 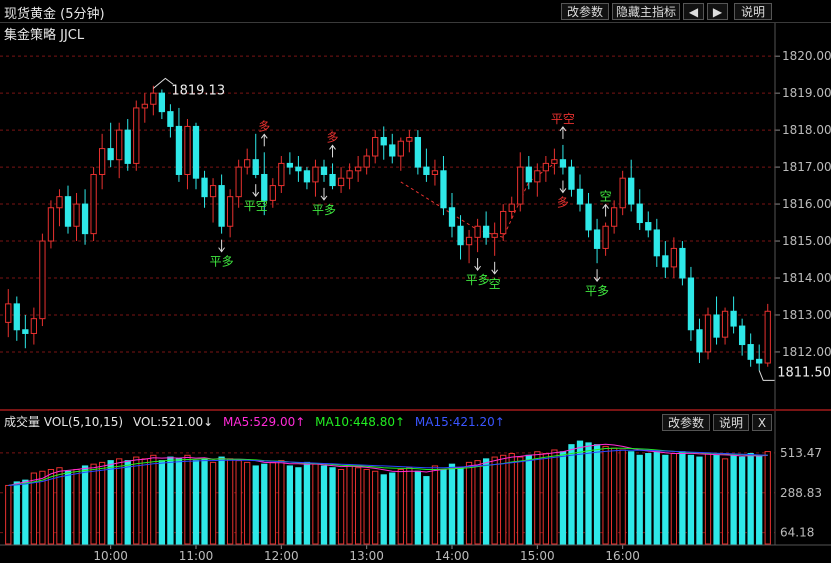 What do you see at coordinates (731, 422) in the screenshot?
I see `volume-help-button: 说明` at bounding box center [731, 422].